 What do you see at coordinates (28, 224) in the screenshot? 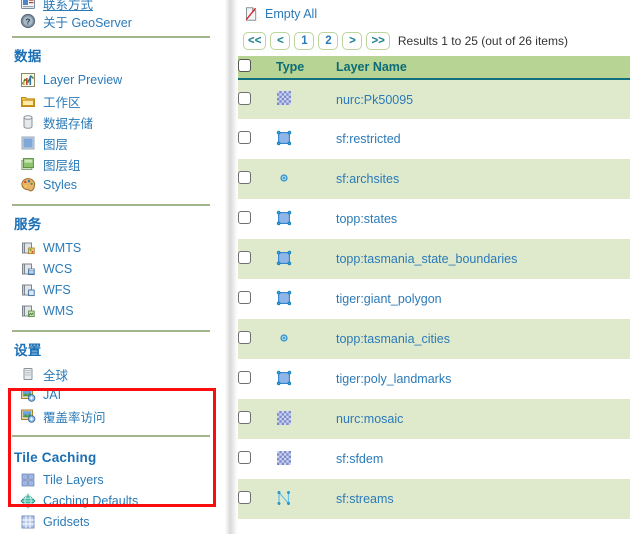
I see `section-title-services: 服务` at bounding box center [28, 224].